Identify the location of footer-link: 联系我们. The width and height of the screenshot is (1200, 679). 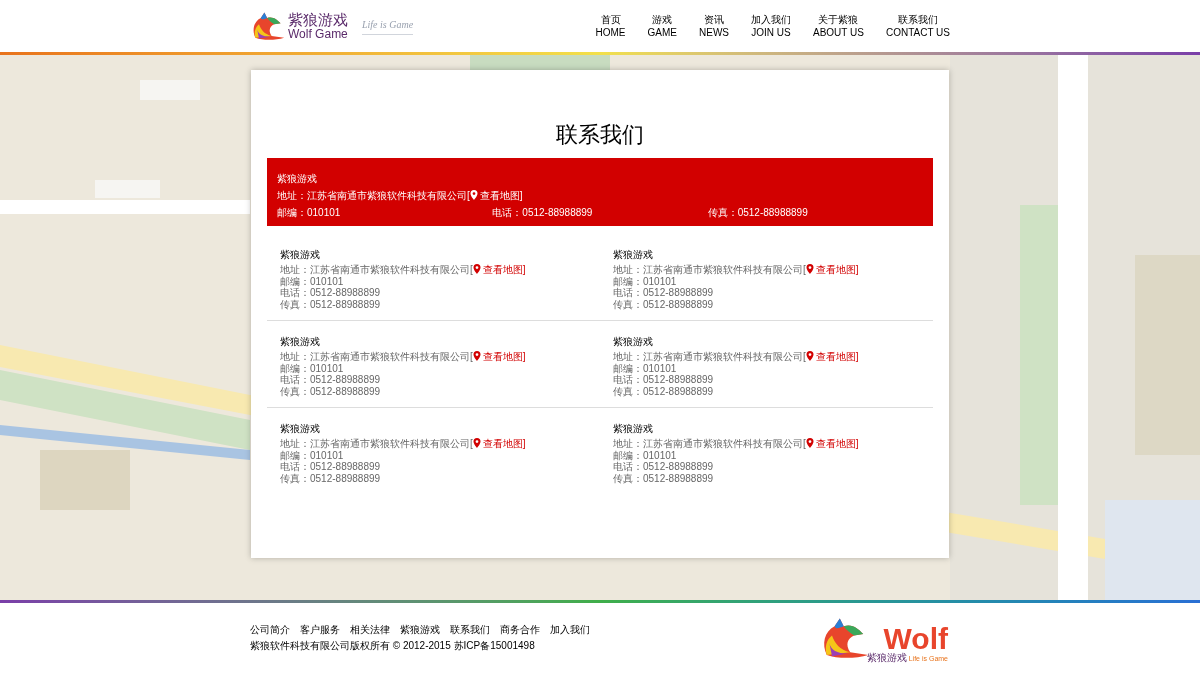
(470, 630).